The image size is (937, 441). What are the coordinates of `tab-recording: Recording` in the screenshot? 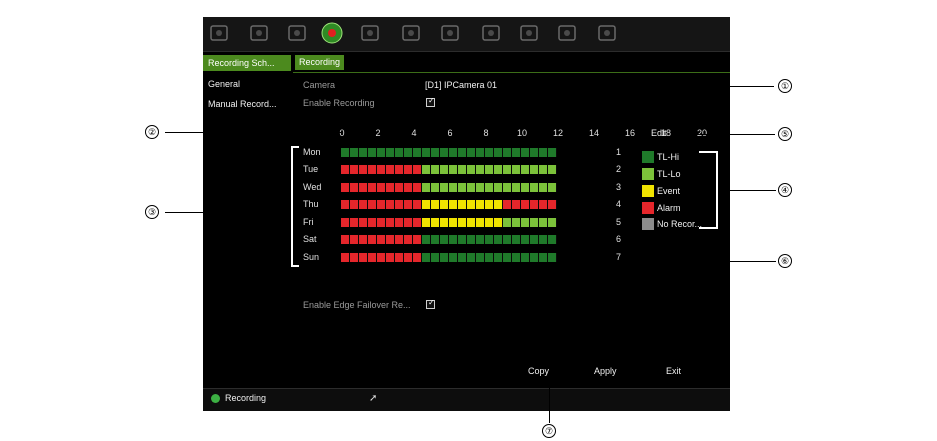 It's located at (320, 62).